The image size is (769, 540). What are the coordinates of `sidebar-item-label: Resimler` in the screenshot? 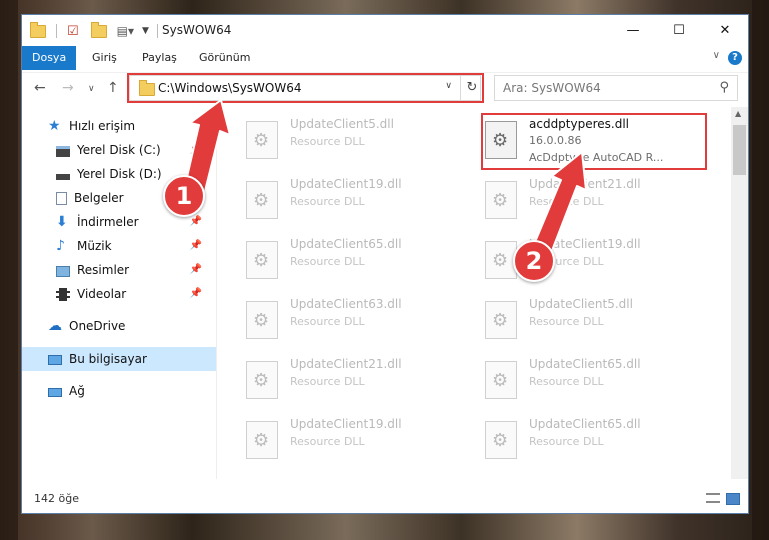 It's located at (103, 270).